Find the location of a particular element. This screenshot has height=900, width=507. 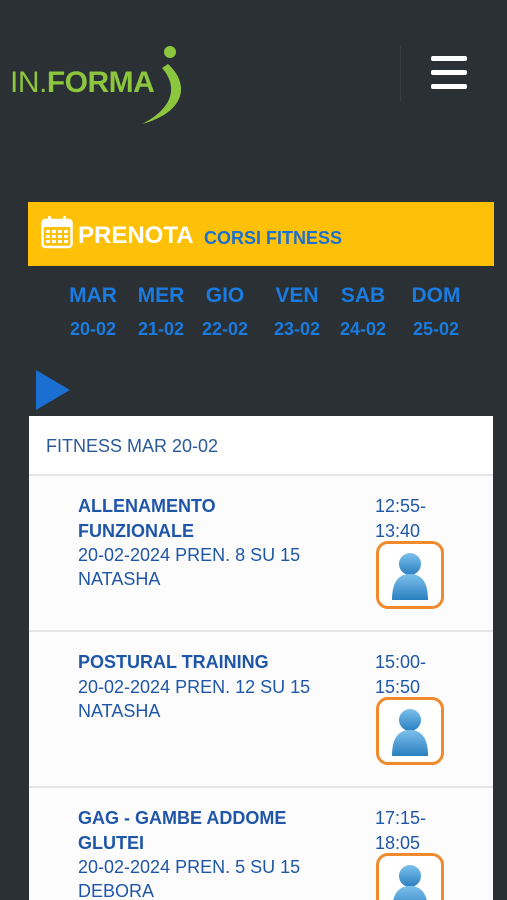

class-name: GAG - GAMBE ADDOME GLUTEI is located at coordinates (208, 831).